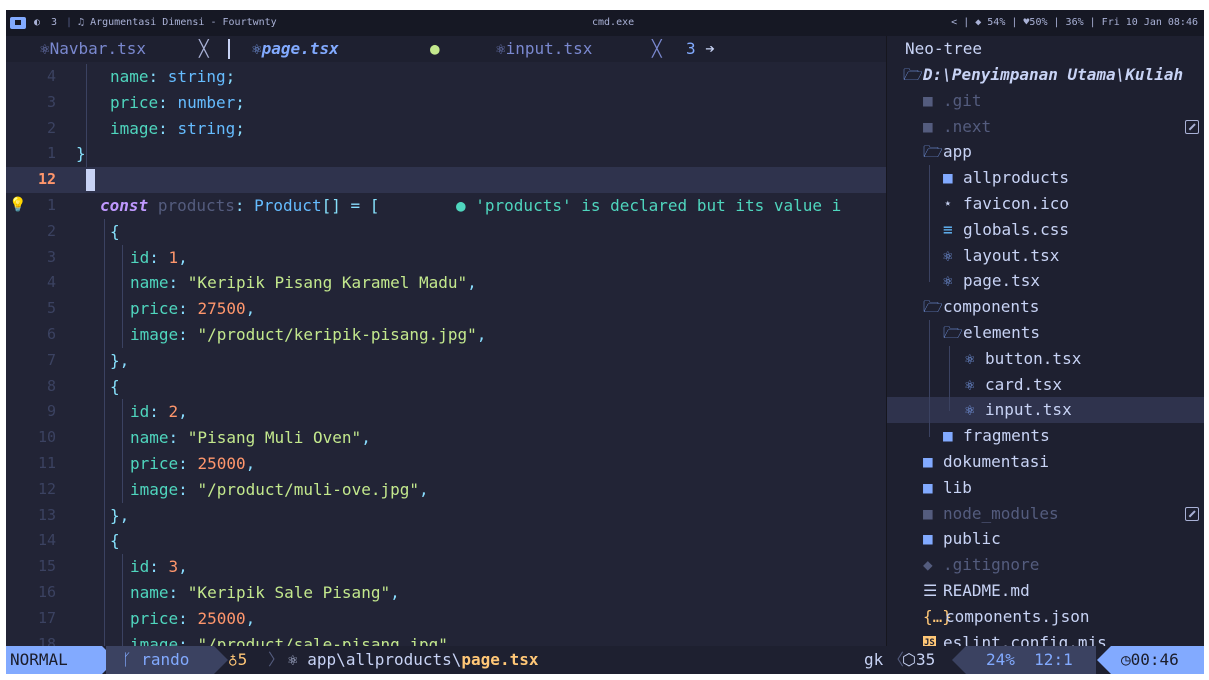  I want to click on git-branch: ᚴ rando, so click(167, 660).